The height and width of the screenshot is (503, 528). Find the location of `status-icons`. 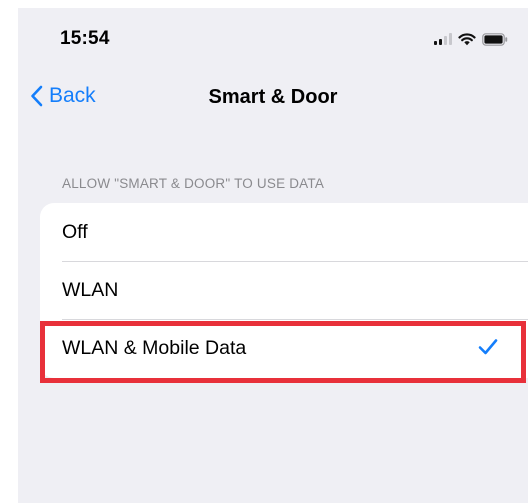

status-icons is located at coordinates (471, 39).